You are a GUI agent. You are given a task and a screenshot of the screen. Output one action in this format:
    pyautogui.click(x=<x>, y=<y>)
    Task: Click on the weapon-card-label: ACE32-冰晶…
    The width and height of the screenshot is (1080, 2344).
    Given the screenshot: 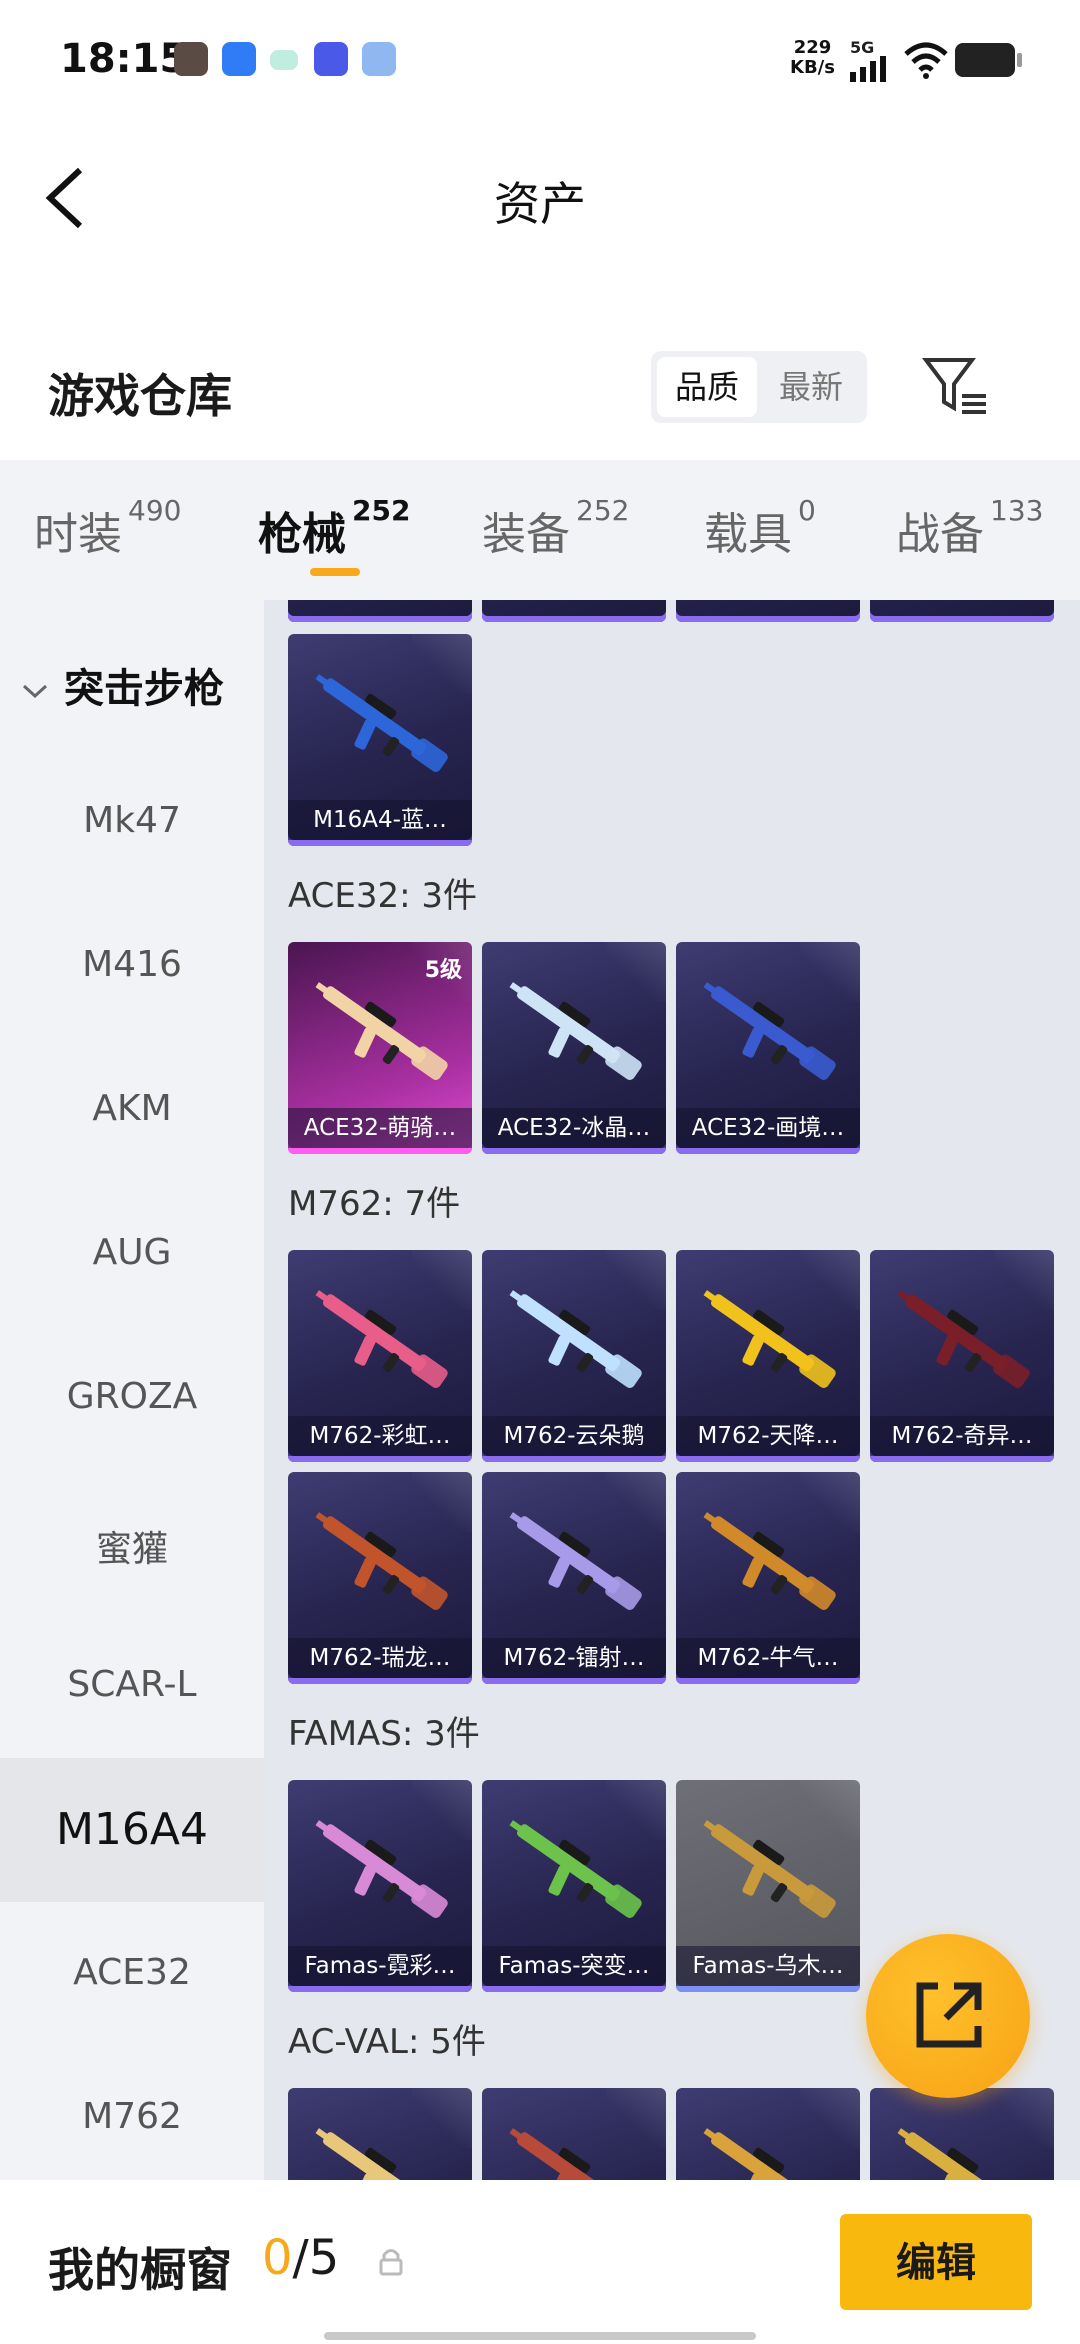 What is the action you would take?
    pyautogui.click(x=574, y=1128)
    